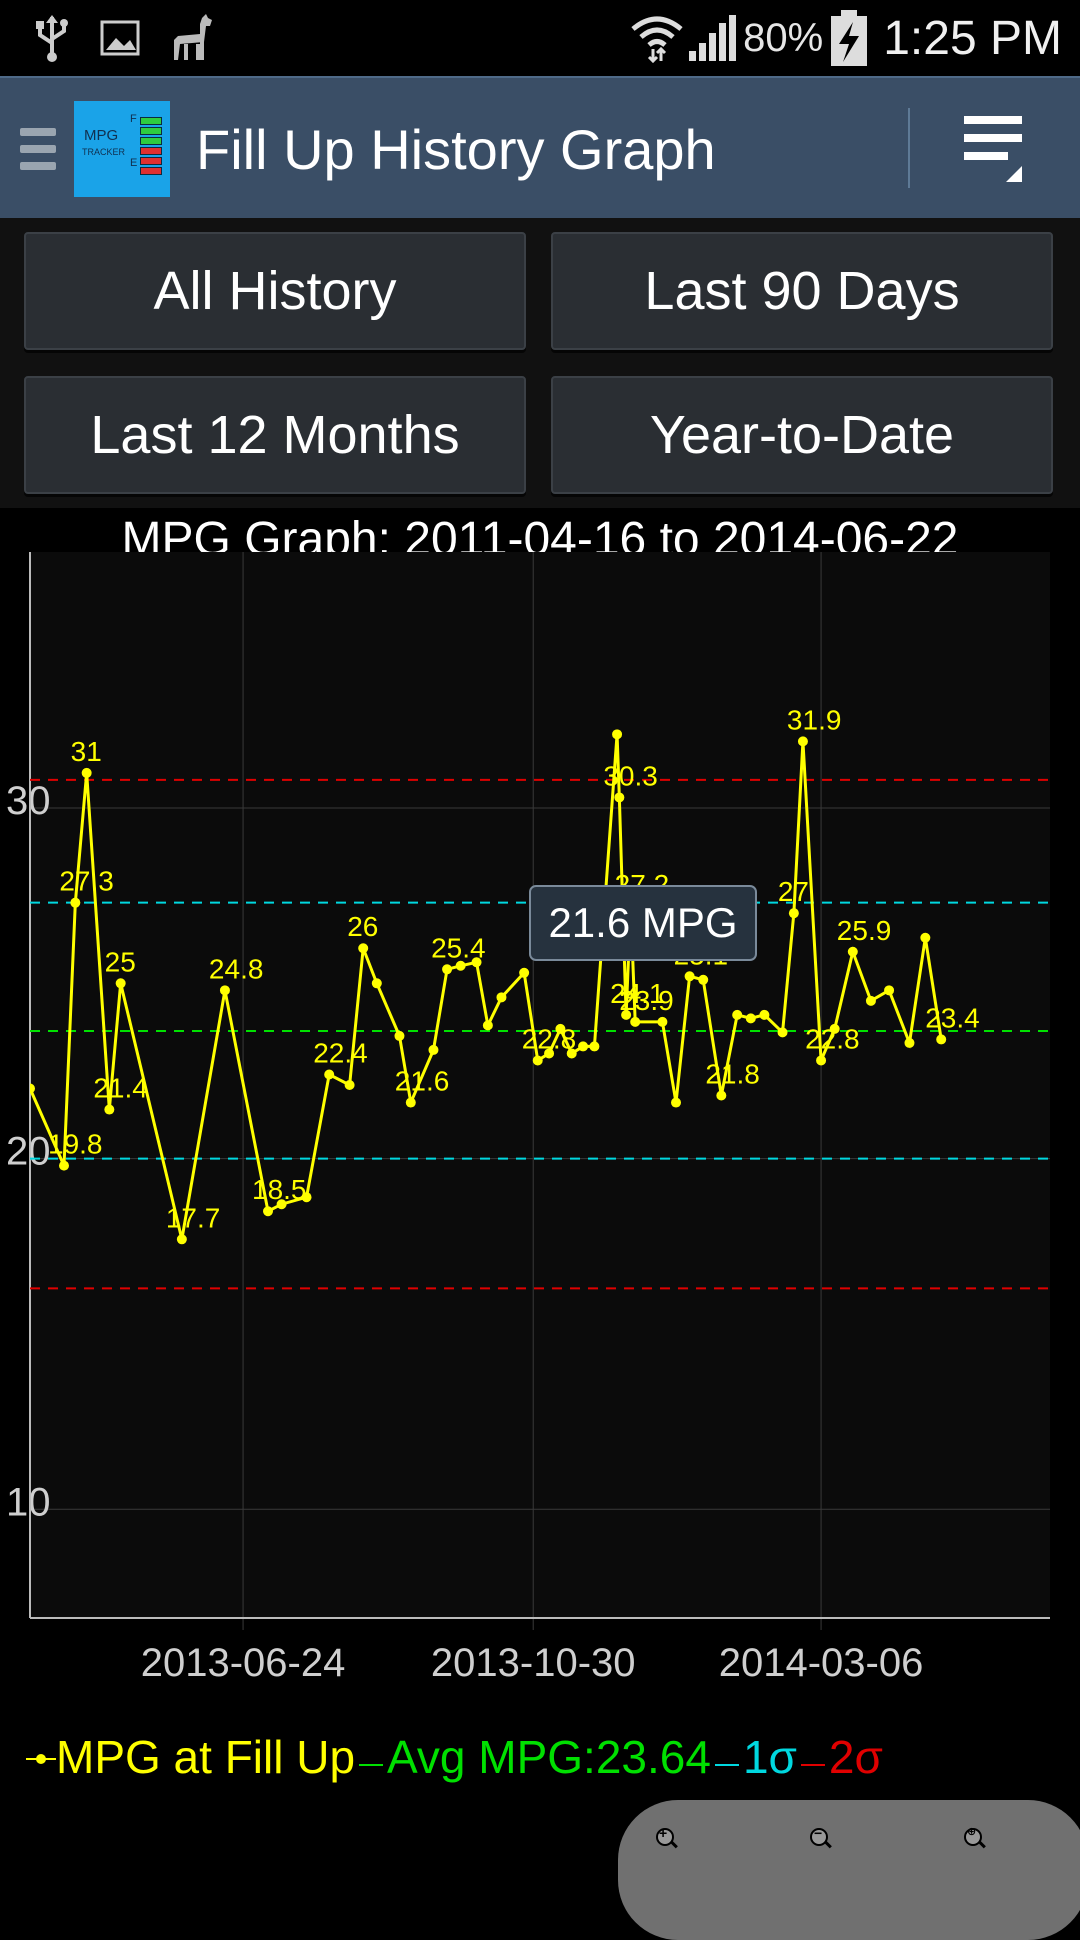 Image resolution: width=1080 pixels, height=1940 pixels. I want to click on x-tick-label: 2014-03-06, so click(821, 1663).